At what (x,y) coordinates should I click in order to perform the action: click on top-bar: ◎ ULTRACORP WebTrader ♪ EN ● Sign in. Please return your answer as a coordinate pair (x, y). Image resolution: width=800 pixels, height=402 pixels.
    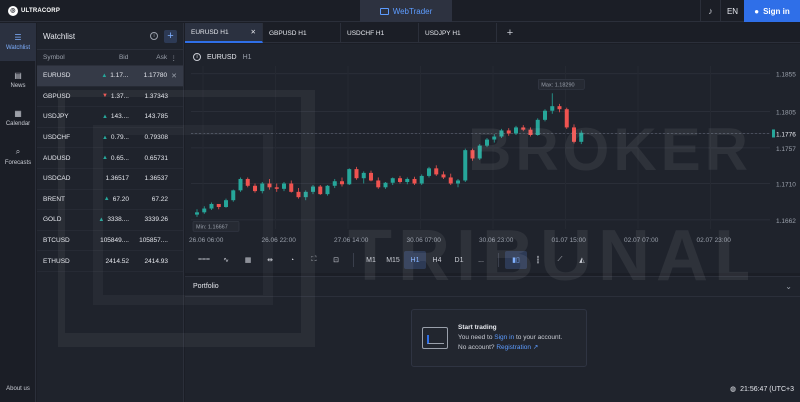
    Looking at the image, I should click on (400, 11).